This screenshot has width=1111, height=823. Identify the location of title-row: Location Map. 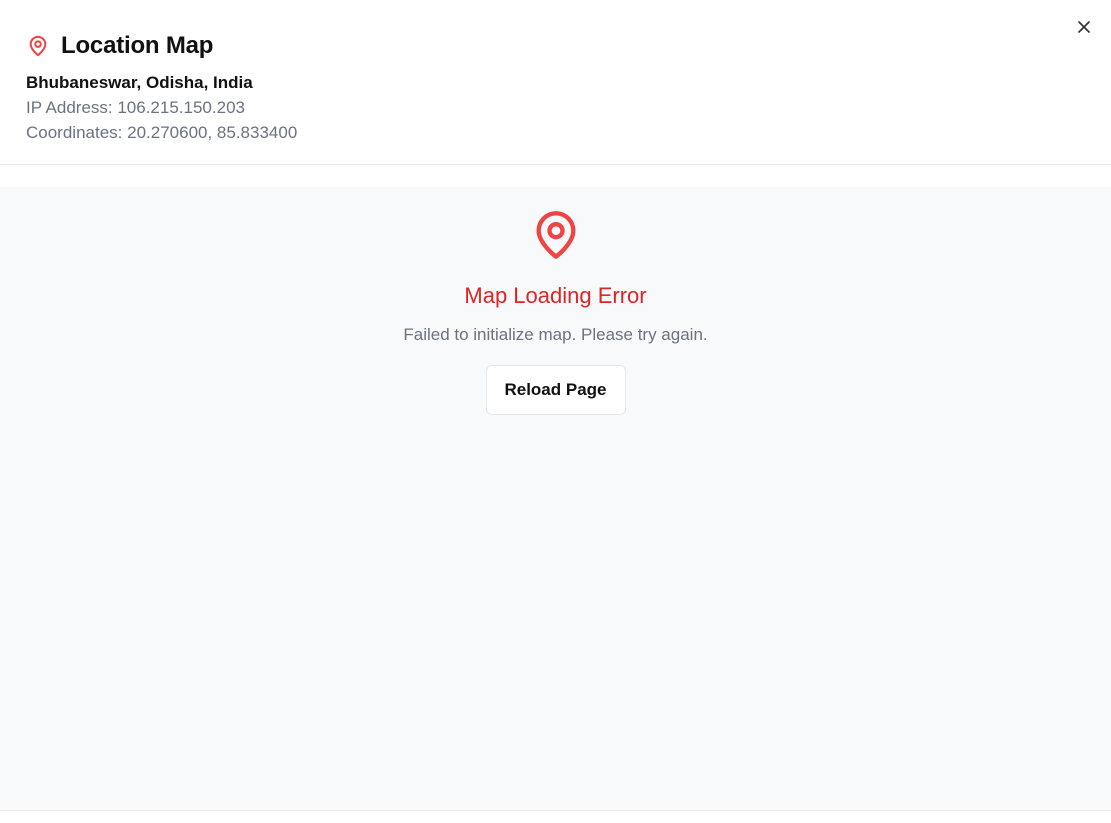
(119, 46).